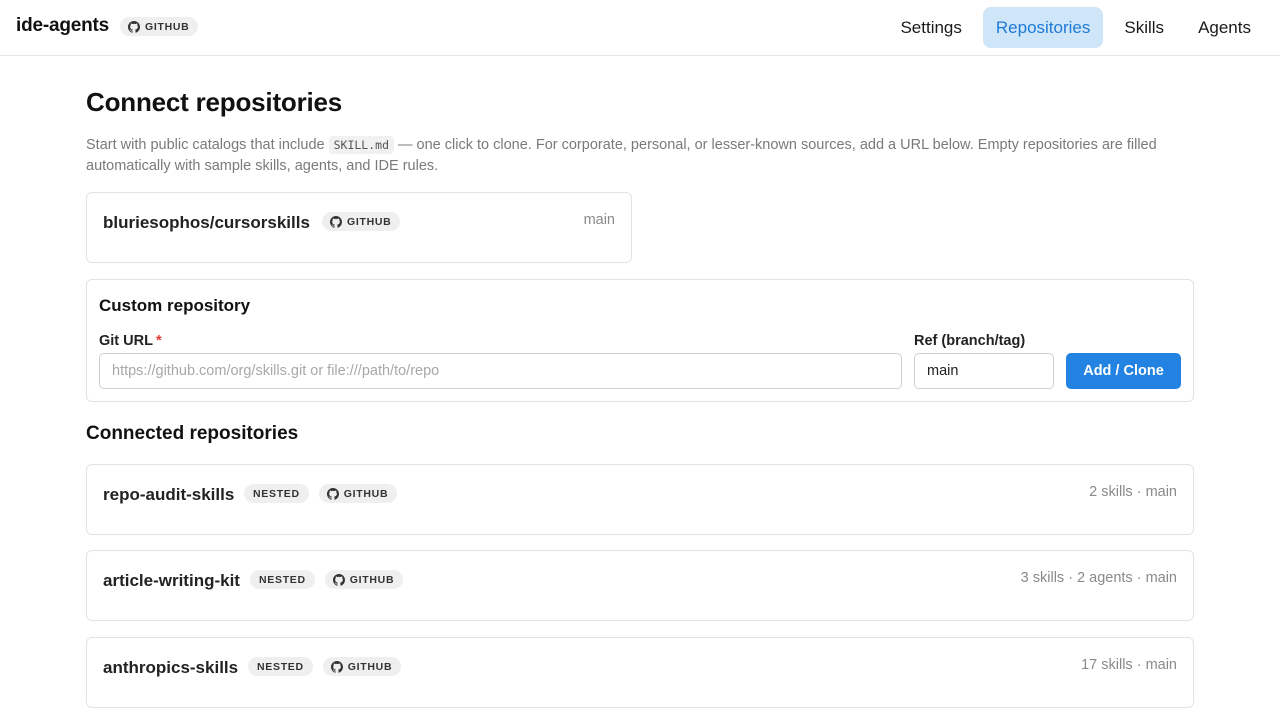 This screenshot has width=1280, height=720. I want to click on app-github-badge: GITHUB, so click(159, 26).